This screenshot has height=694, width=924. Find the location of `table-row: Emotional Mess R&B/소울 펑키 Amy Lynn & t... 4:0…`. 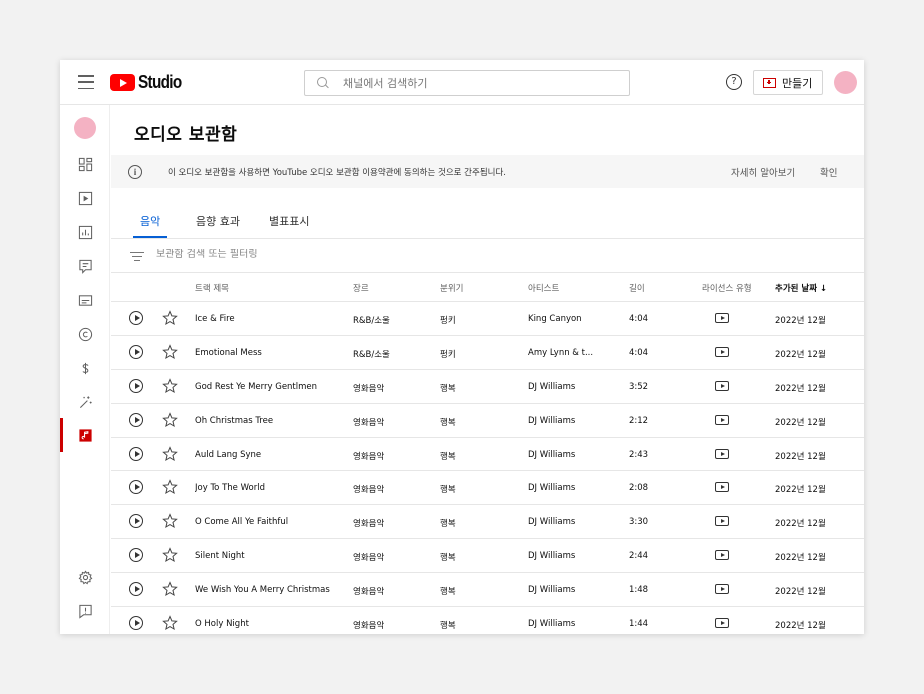

table-row: Emotional Mess R&B/소울 펑키 Amy Lynn & t... 4:0… is located at coordinates (487, 353).